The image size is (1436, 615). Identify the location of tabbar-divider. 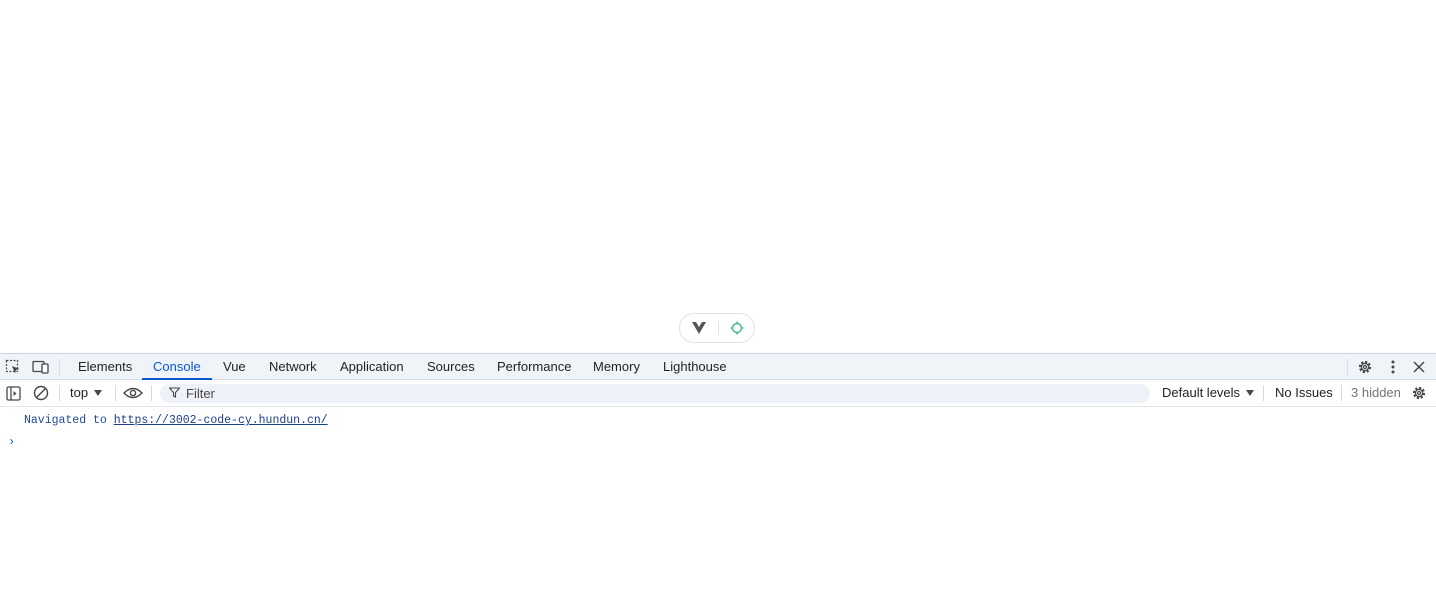
(59, 367).